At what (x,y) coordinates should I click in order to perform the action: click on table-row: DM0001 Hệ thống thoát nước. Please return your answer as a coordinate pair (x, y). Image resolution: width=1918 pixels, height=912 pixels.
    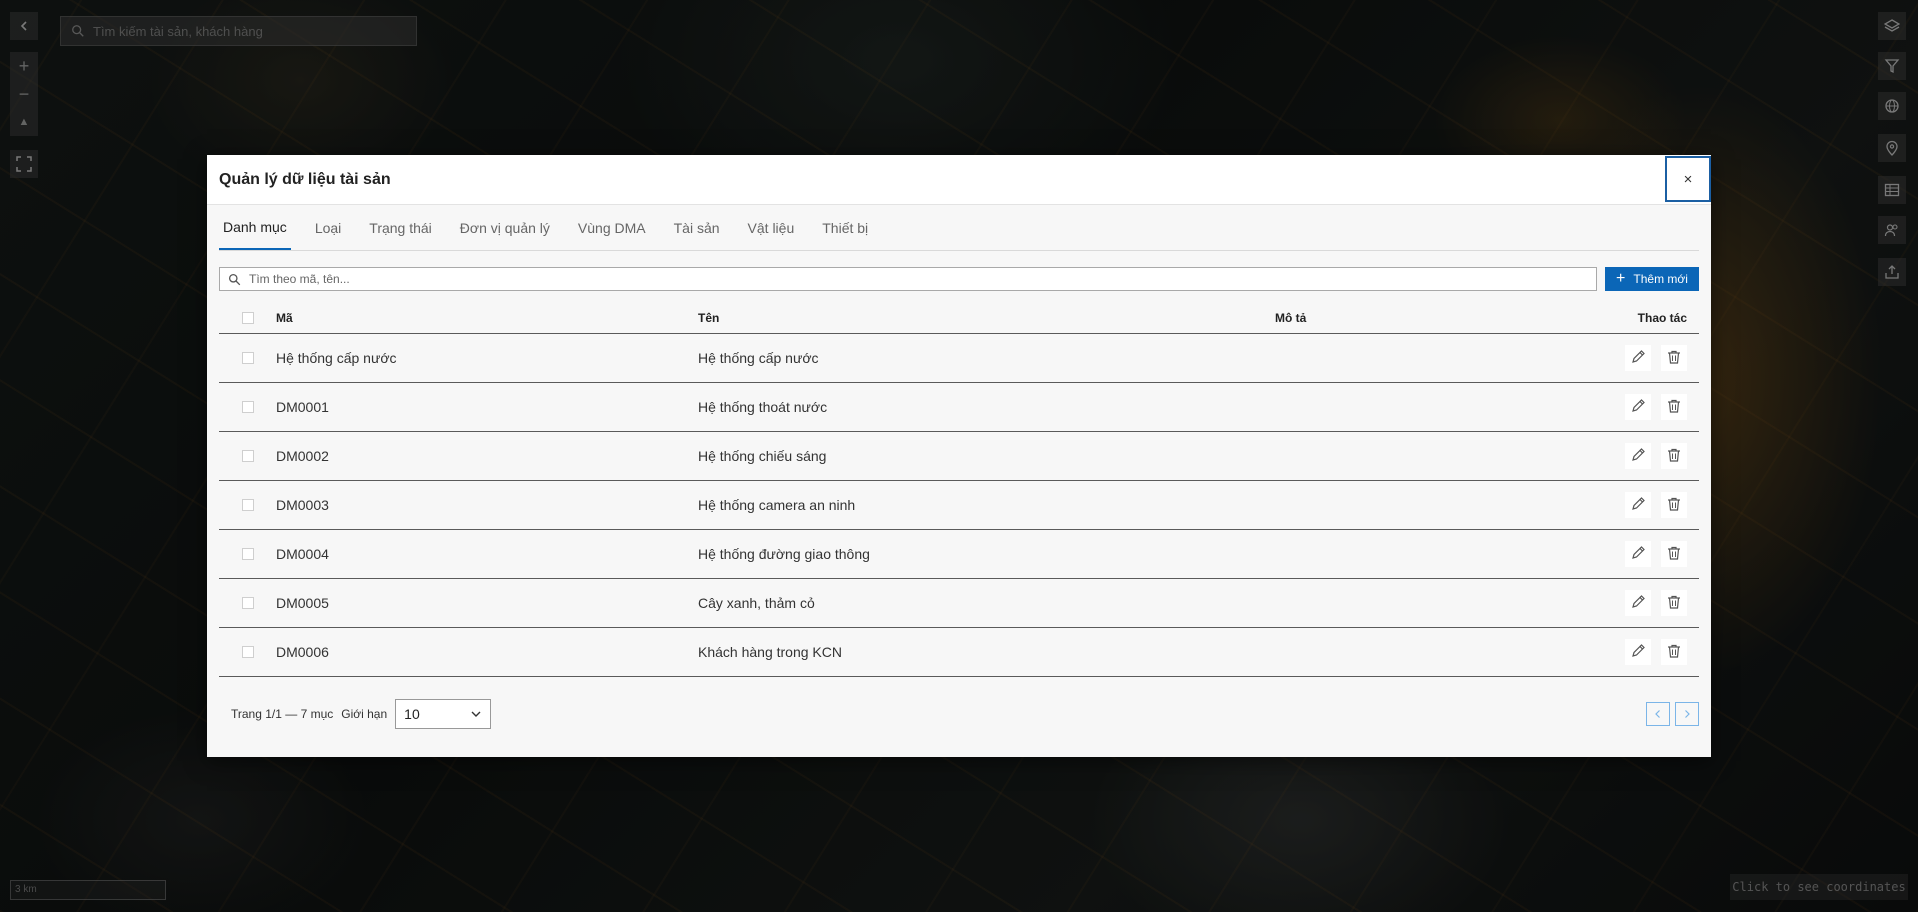
    Looking at the image, I should click on (959, 407).